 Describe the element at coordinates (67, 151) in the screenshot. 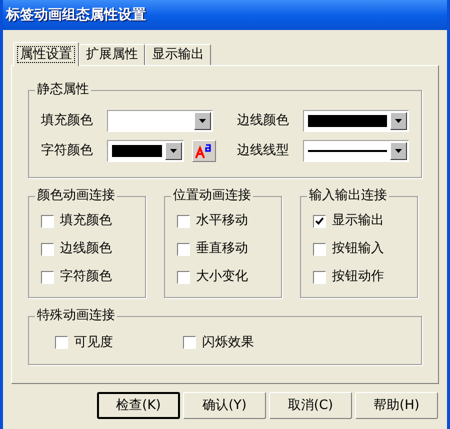

I see `field-label: 字符颜色` at that location.